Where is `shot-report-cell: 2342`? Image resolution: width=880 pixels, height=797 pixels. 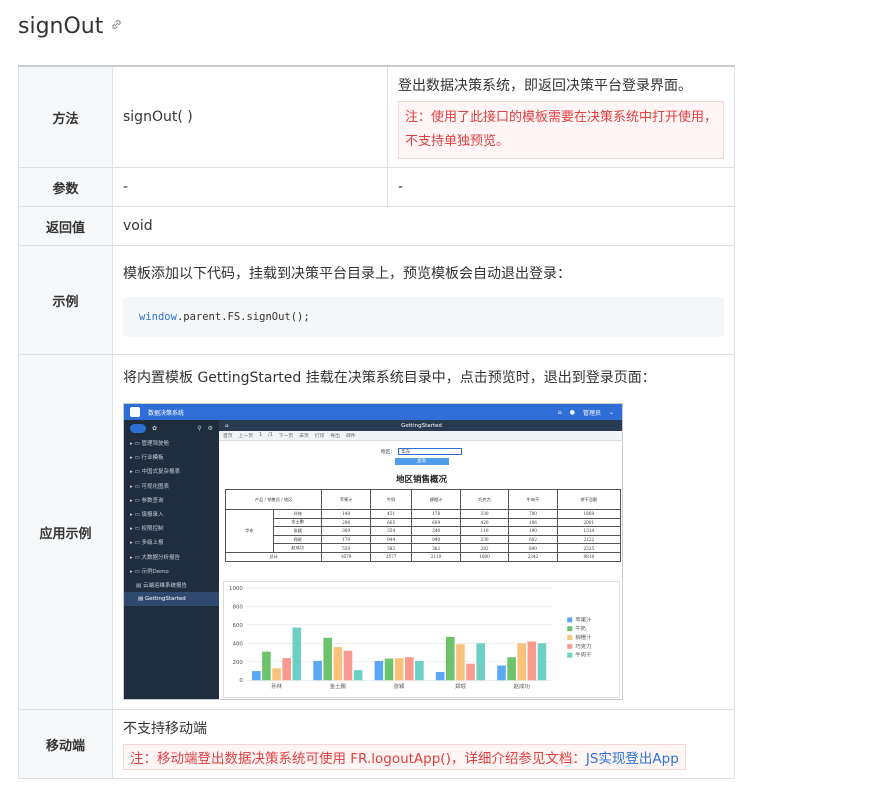
shot-report-cell: 2342 is located at coordinates (533, 556).